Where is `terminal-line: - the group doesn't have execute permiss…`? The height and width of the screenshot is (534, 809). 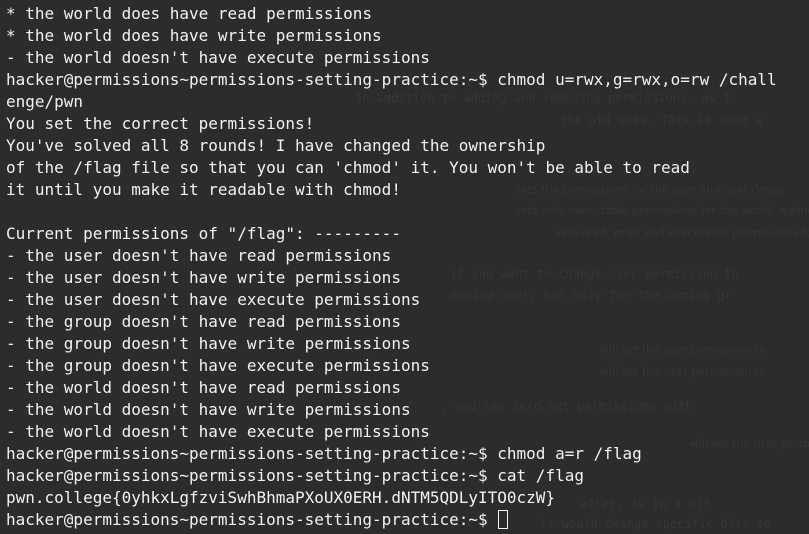 terminal-line: - the group doesn't have execute permiss… is located at coordinates (407, 366).